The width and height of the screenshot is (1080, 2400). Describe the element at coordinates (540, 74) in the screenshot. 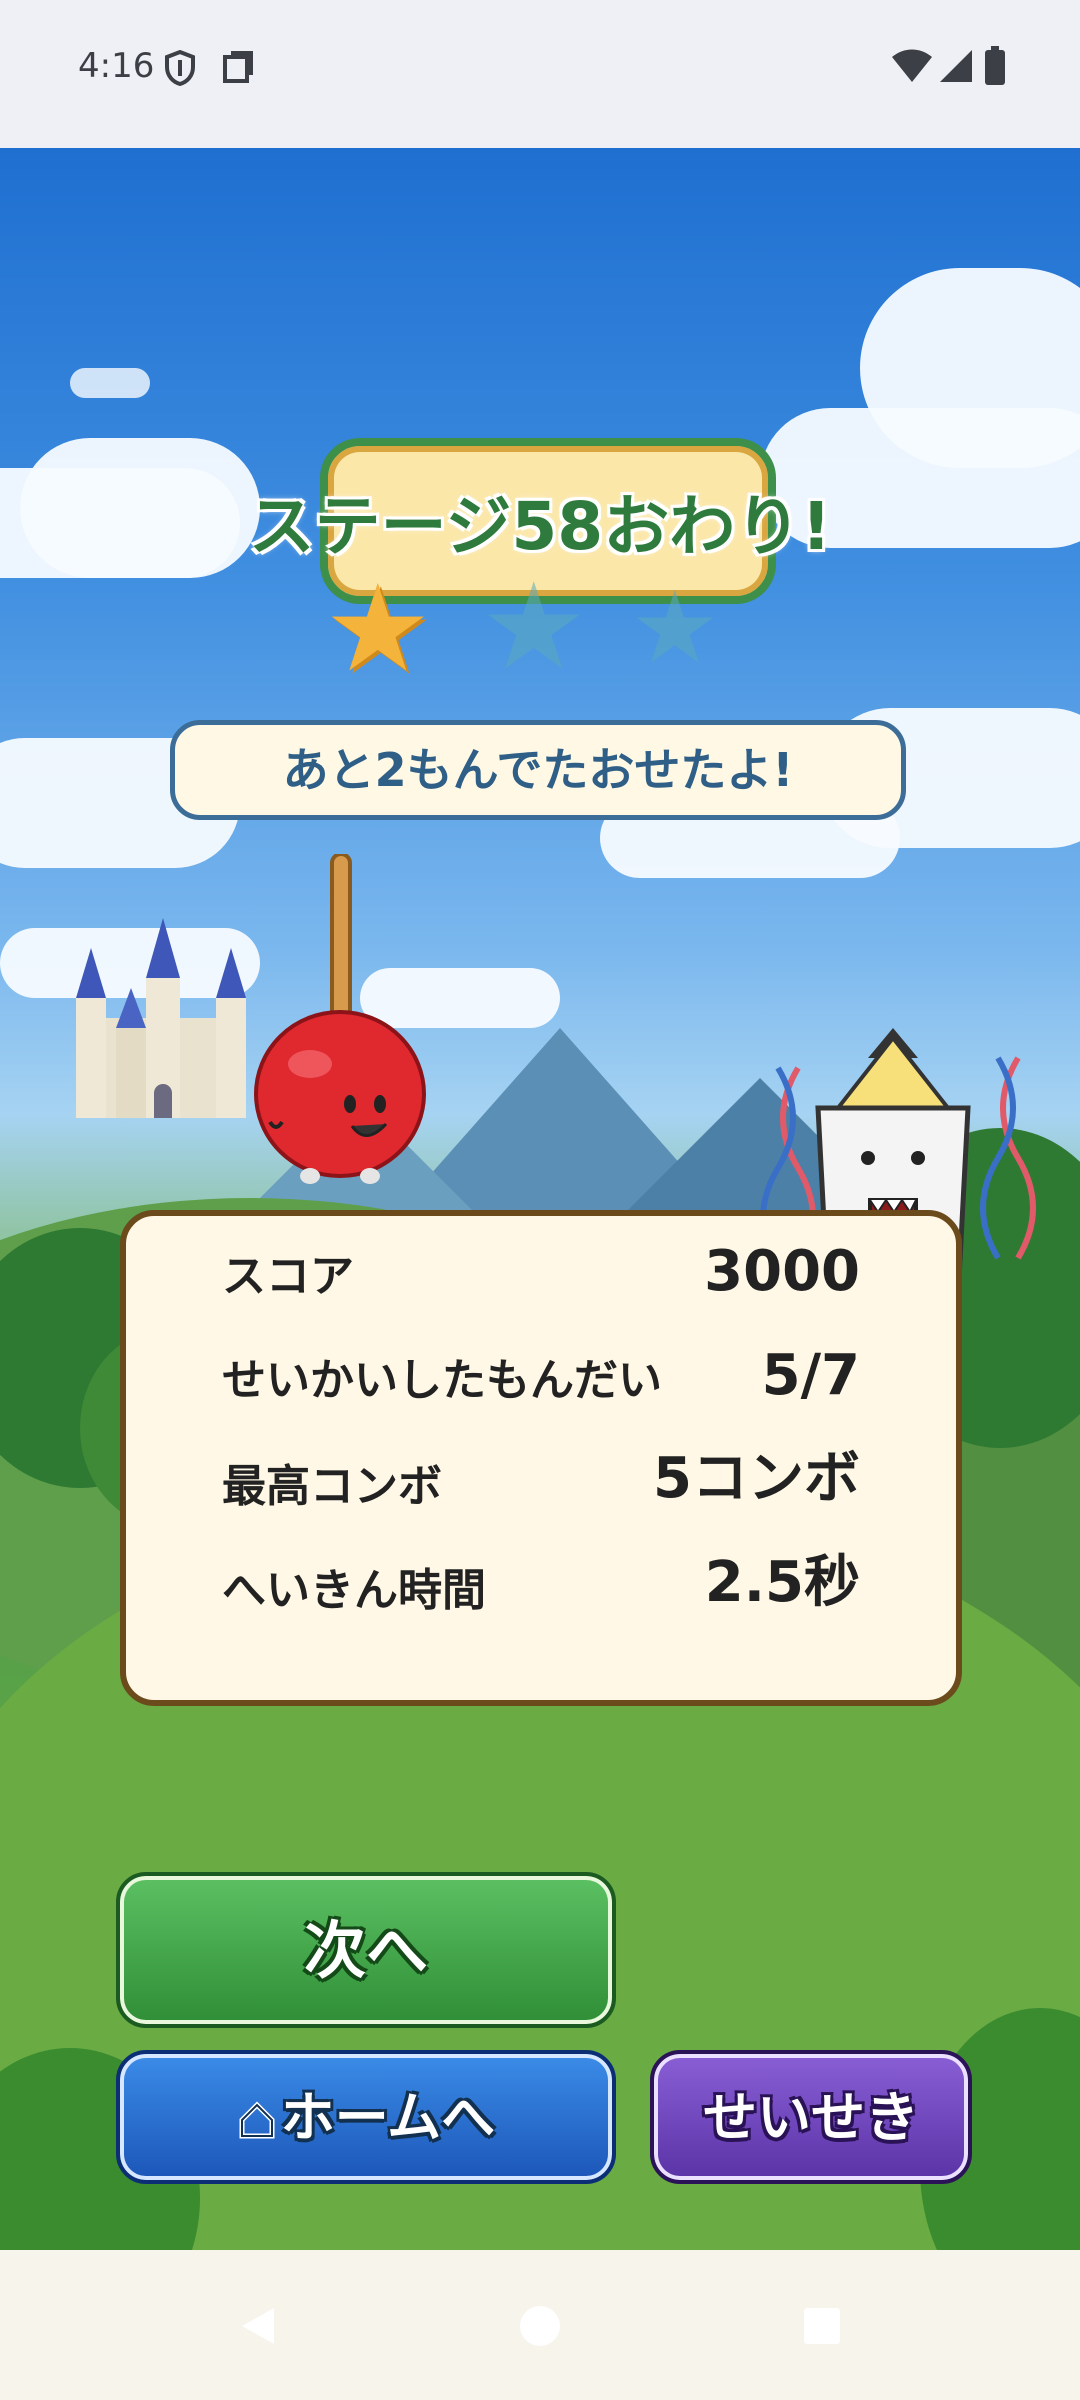

I see `status-bar: 4:16` at that location.